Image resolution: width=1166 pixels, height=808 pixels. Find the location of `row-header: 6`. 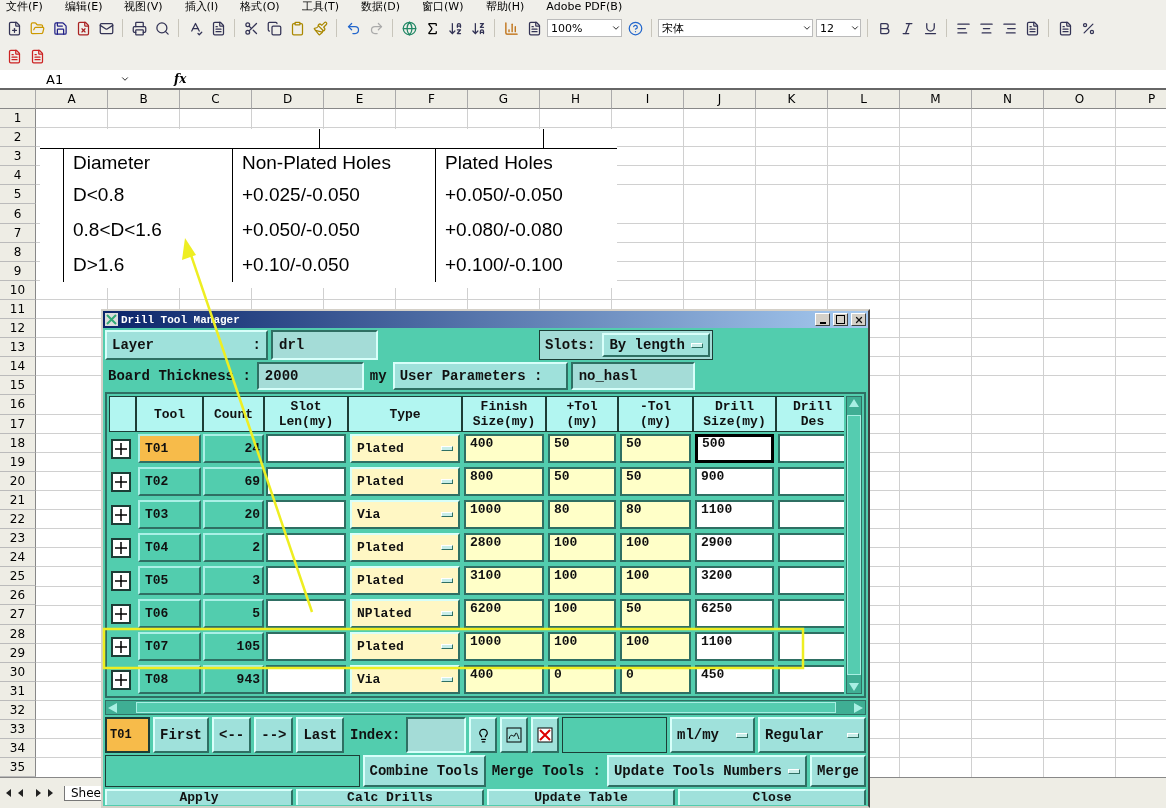

row-header: 6 is located at coordinates (18, 214).